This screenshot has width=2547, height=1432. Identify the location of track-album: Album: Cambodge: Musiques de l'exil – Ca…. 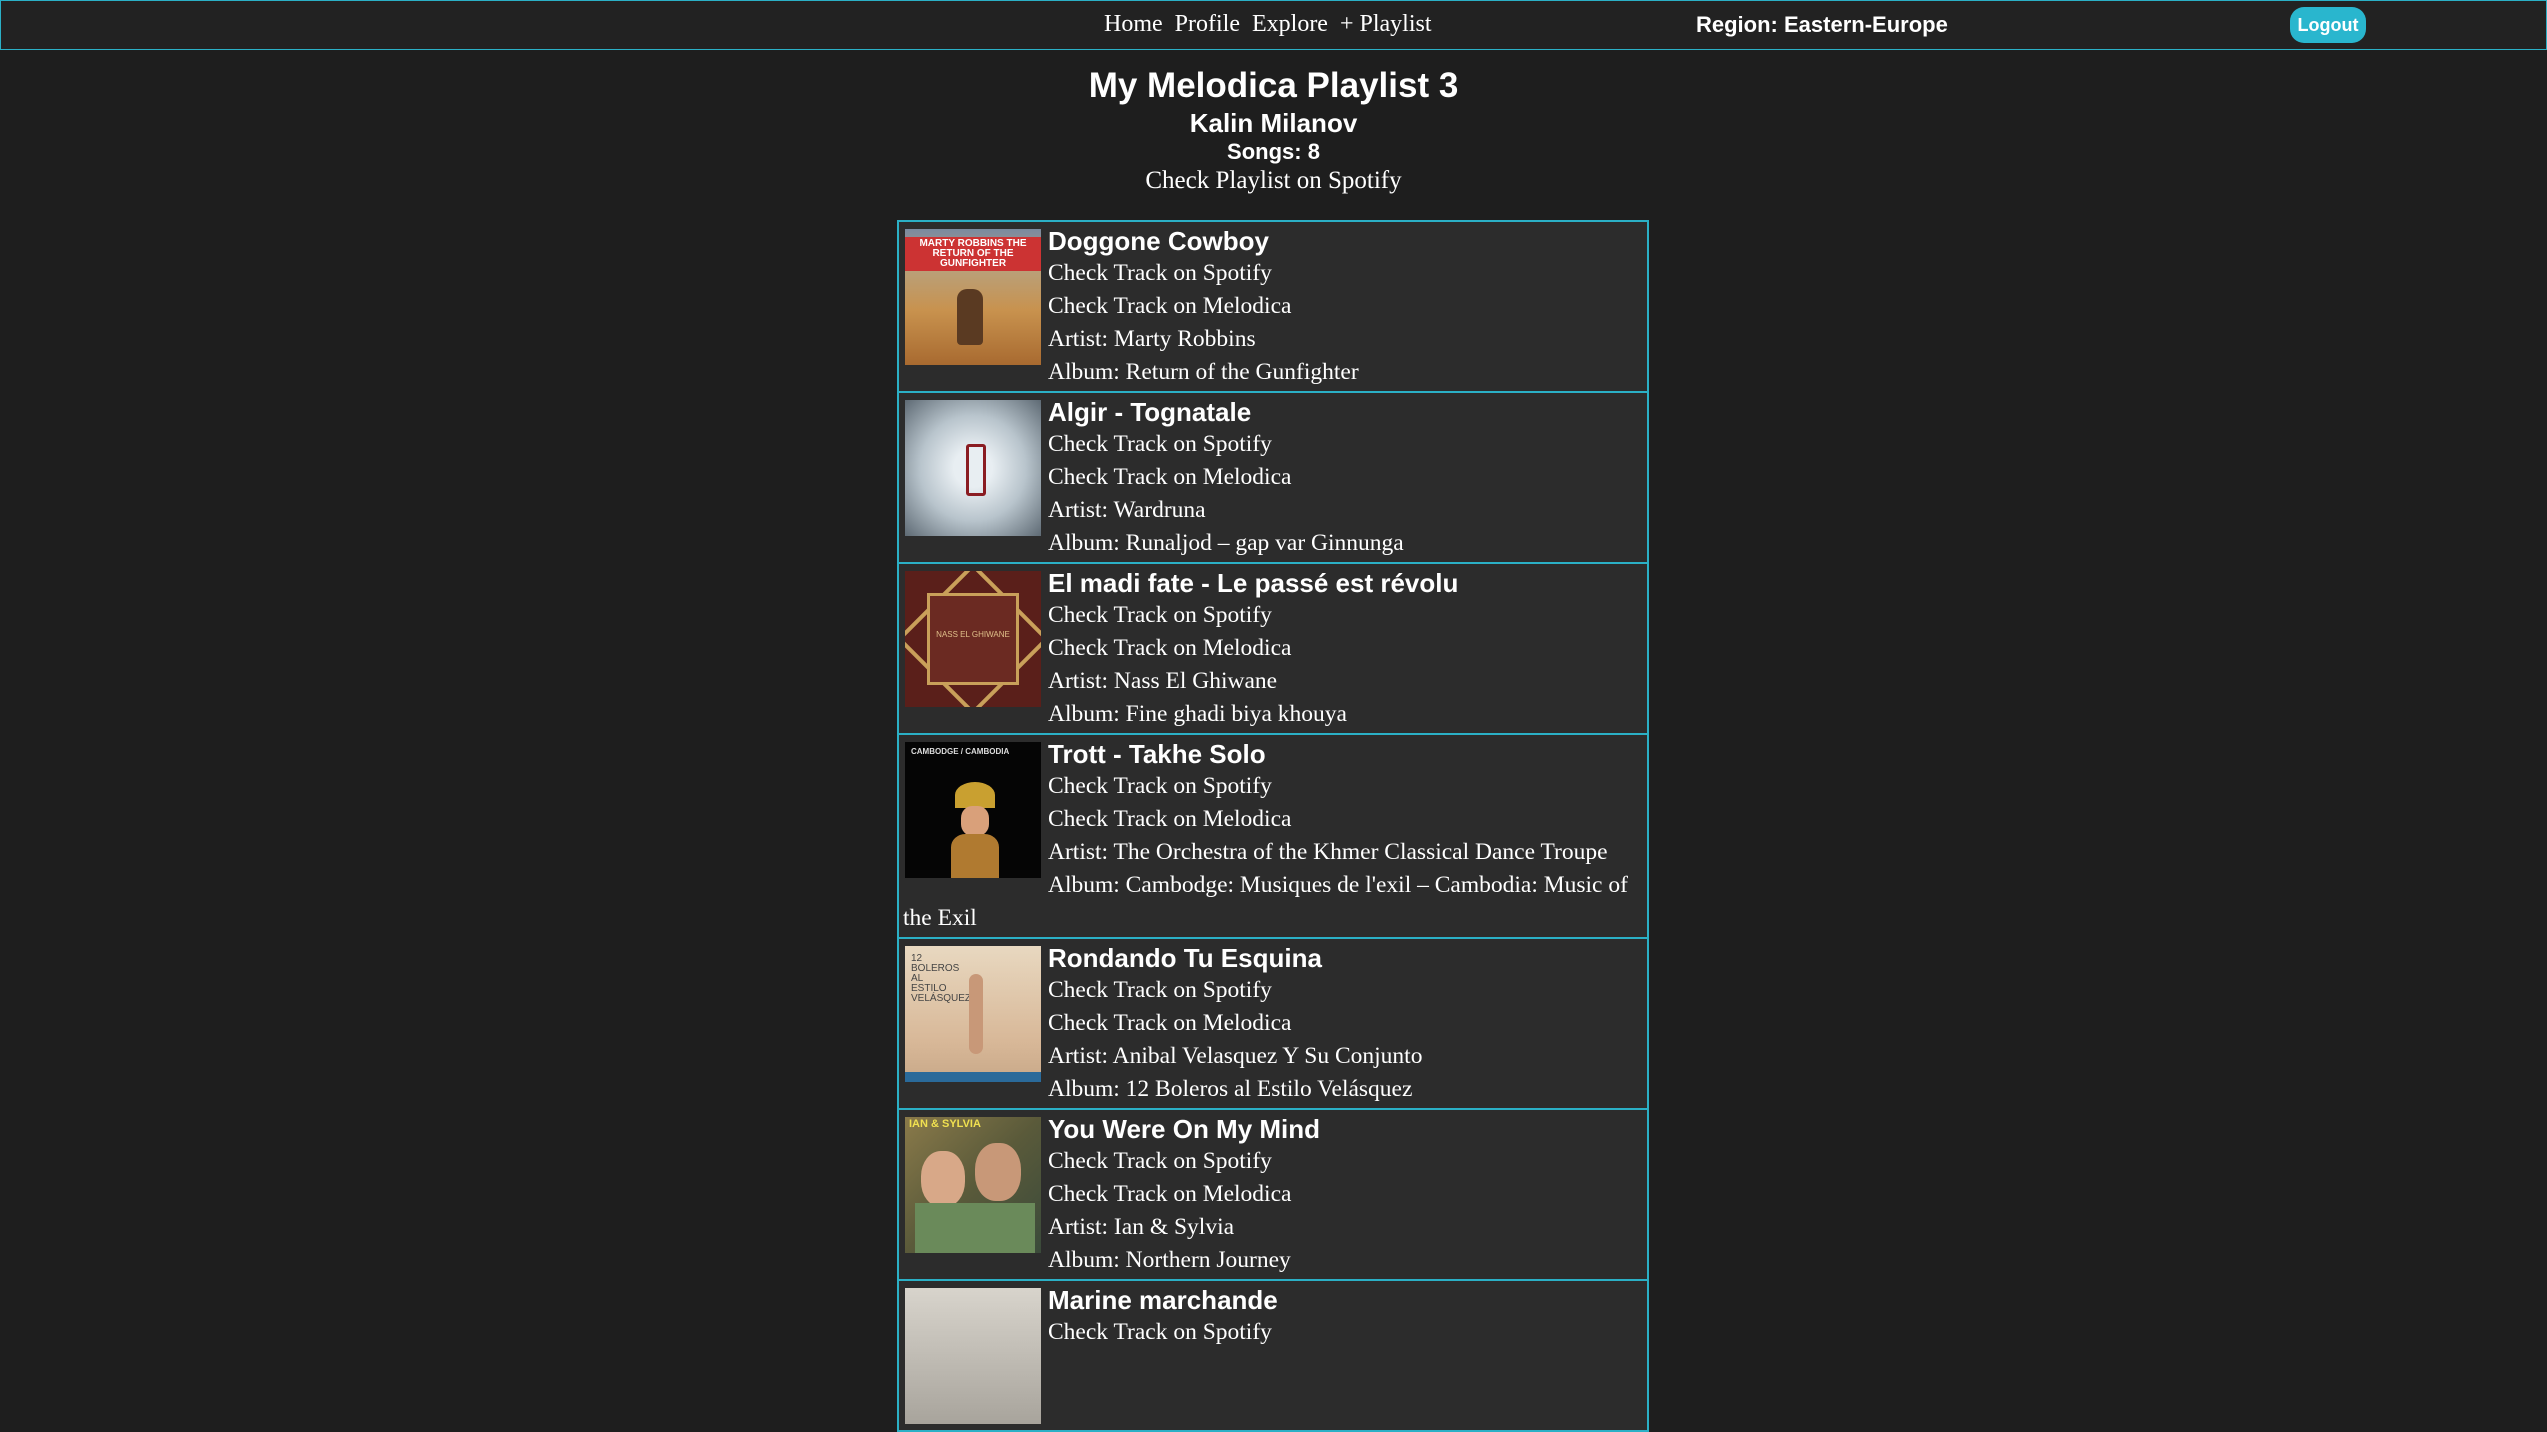
(1265, 901).